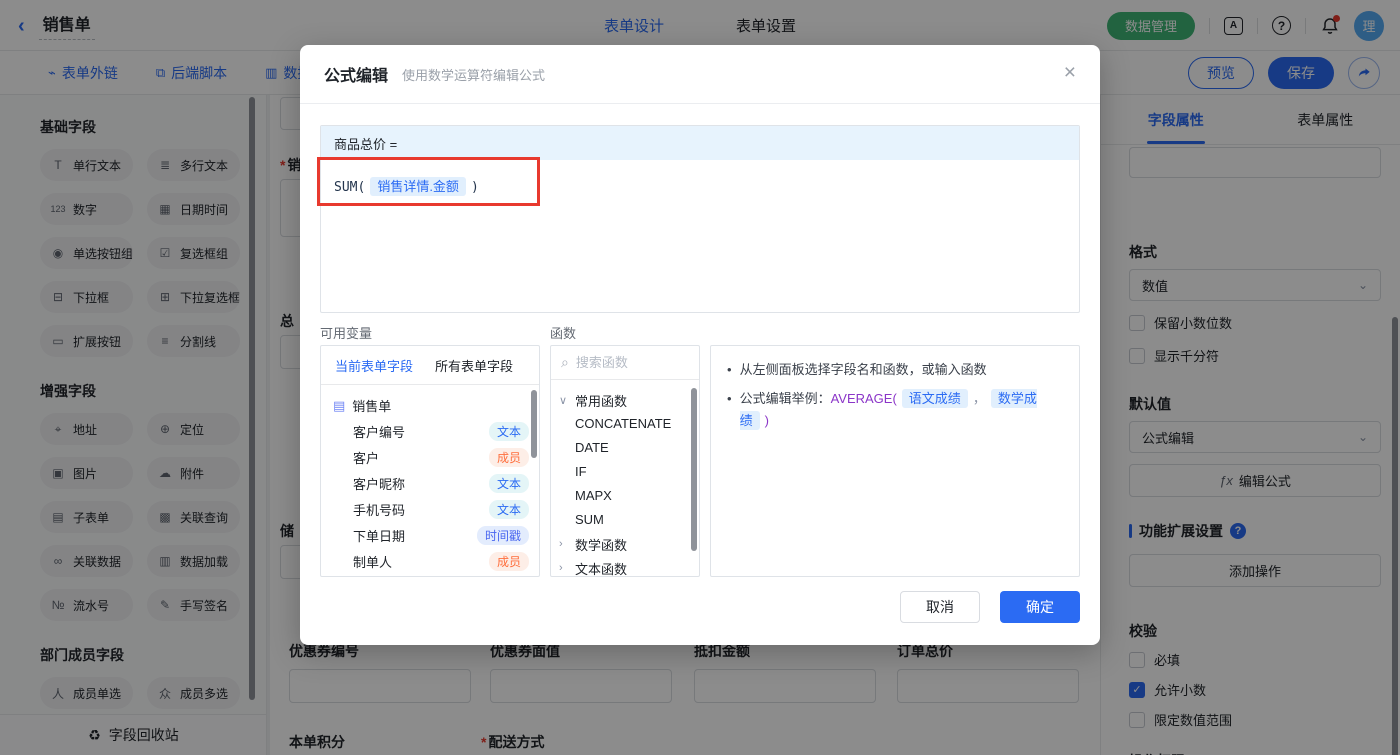 The height and width of the screenshot is (755, 1400). Describe the element at coordinates (857, 369) in the screenshot. I see `help-line-1: • 从左侧面板选择字段名和函数，或输入函数` at that location.